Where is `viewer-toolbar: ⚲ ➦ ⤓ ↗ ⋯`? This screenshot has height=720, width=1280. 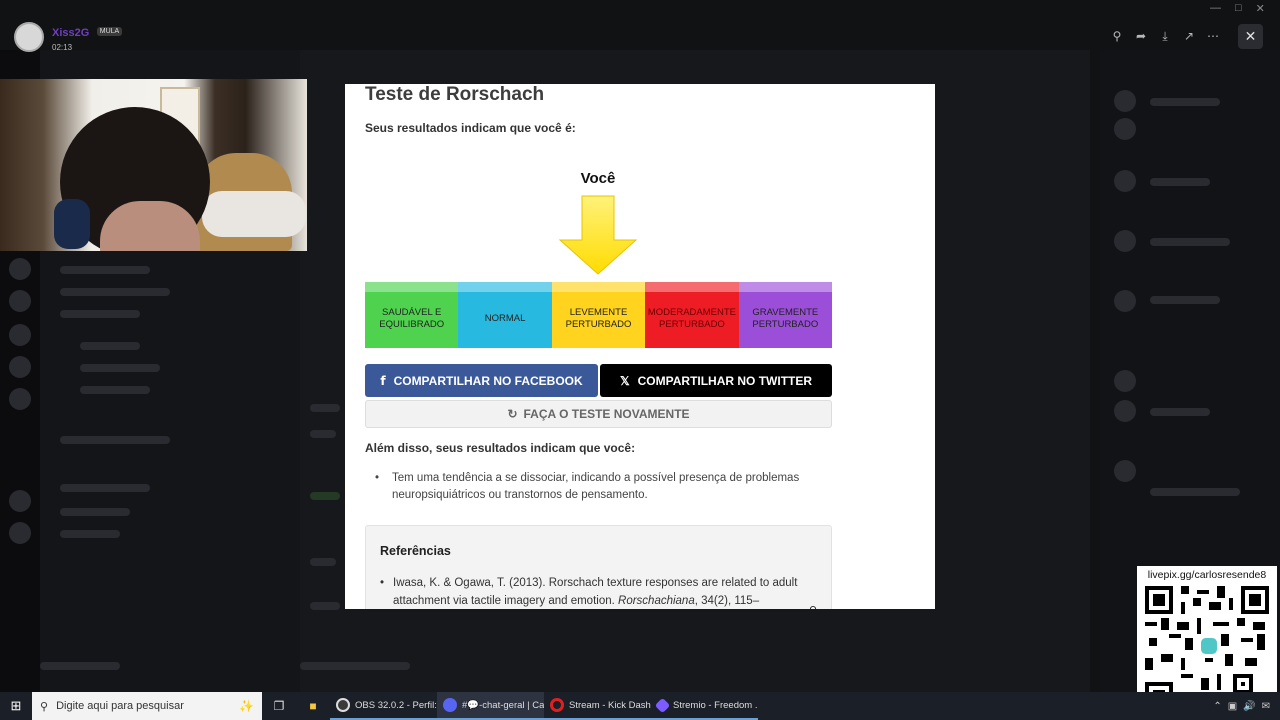
viewer-toolbar: ⚲ ➦ ⤓ ↗ ⋯ is located at coordinates (1165, 36).